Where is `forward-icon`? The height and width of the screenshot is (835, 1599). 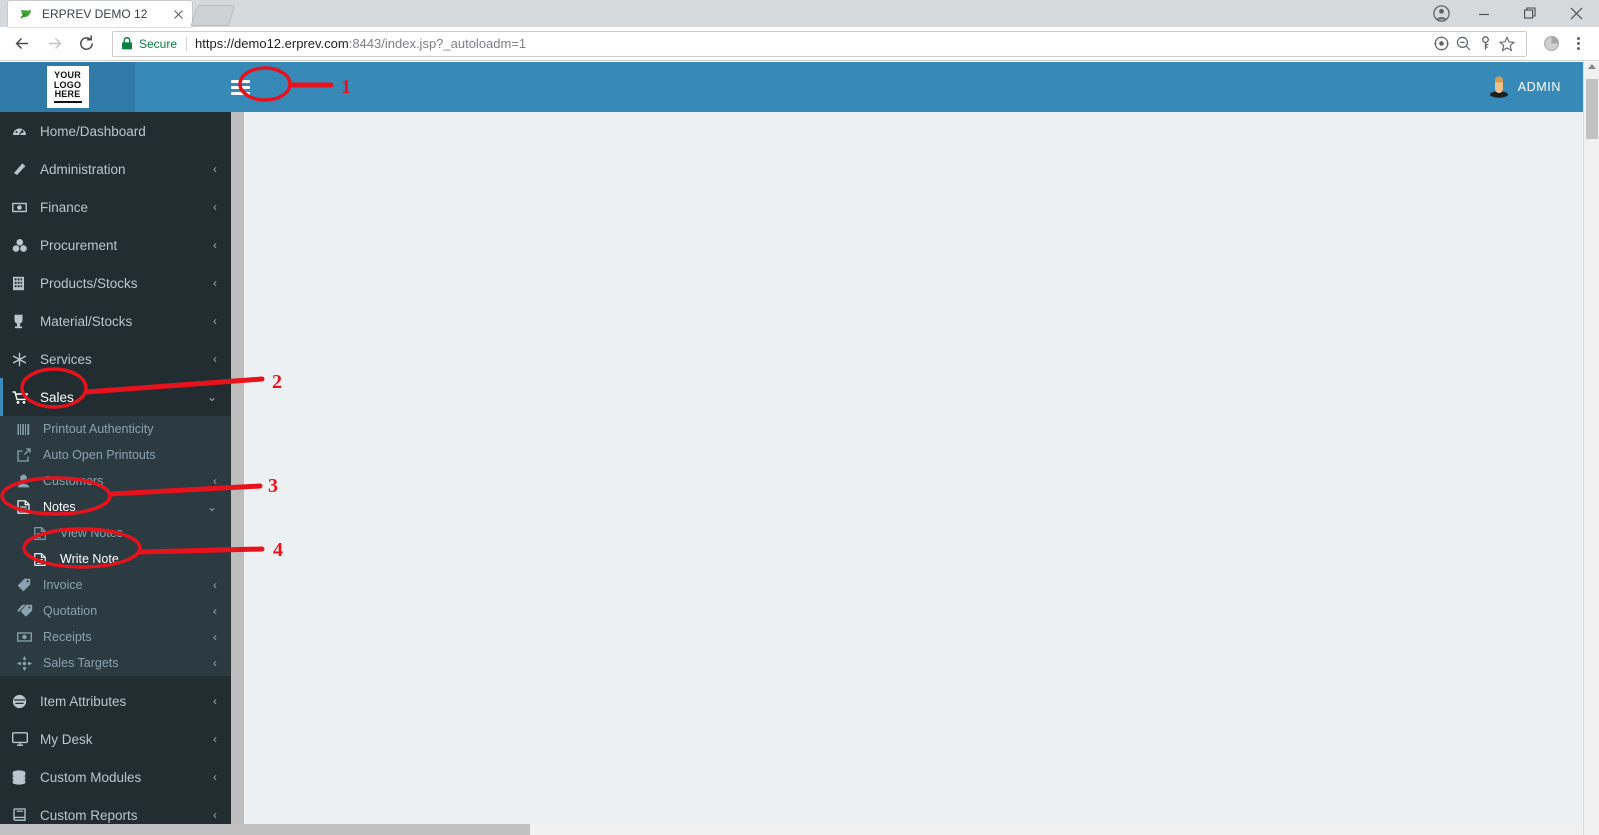
forward-icon is located at coordinates (54, 44).